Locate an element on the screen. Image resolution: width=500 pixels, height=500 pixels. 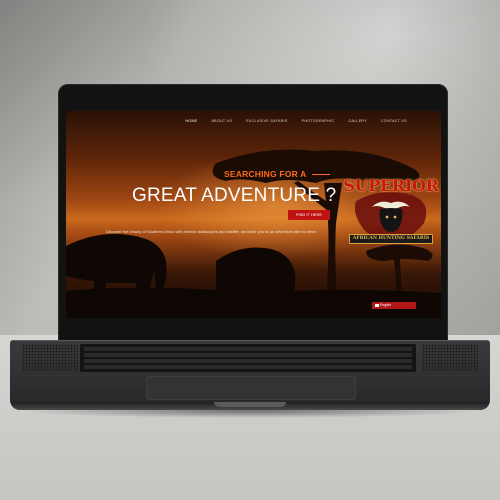
keyboard-keys is located at coordinates (248, 358).